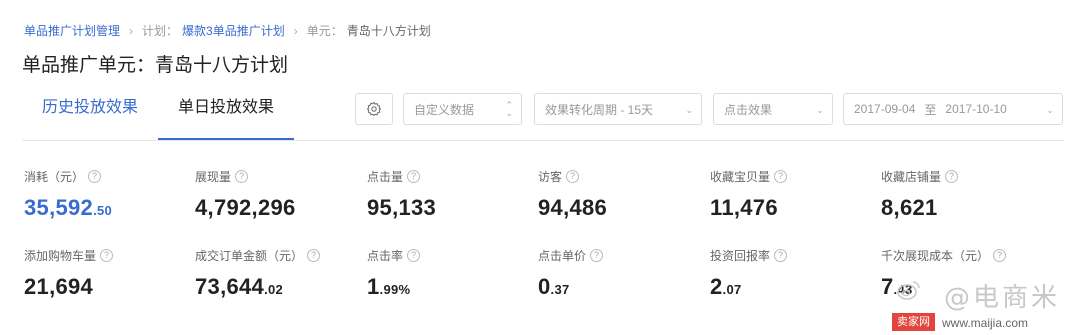  I want to click on breadcrumb-plan-prefix: 计划：, so click(160, 31).